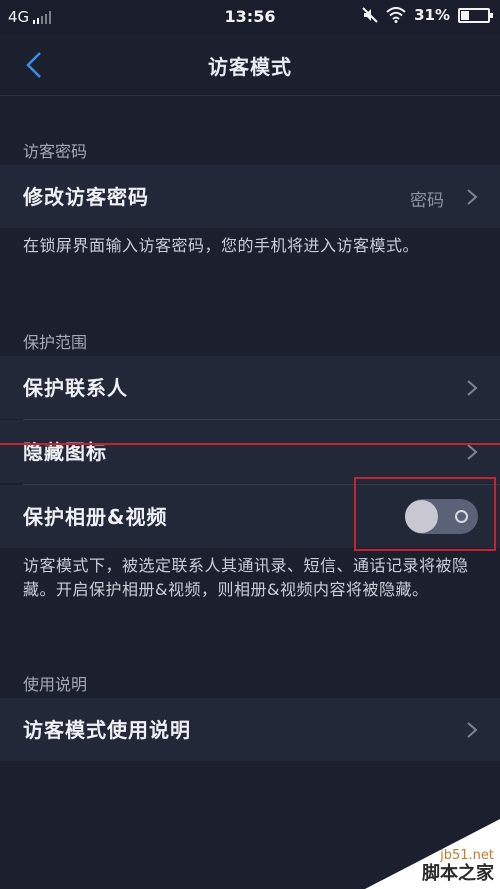 The height and width of the screenshot is (889, 500). I want to click on status-bar: 4G 13:56 31%, so click(250, 16).